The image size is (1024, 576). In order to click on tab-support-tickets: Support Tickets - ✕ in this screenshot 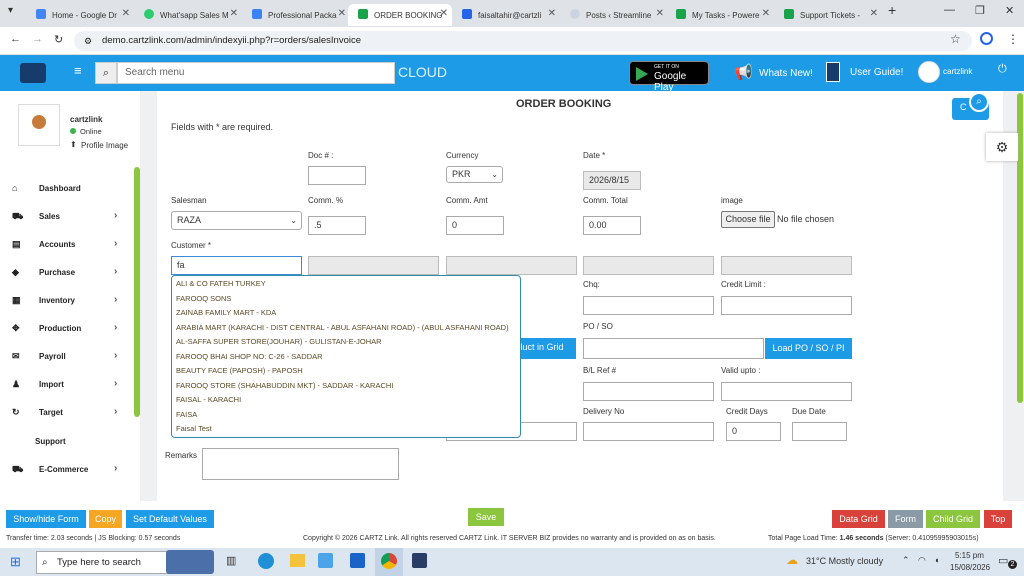, I will do `click(828, 15)`.